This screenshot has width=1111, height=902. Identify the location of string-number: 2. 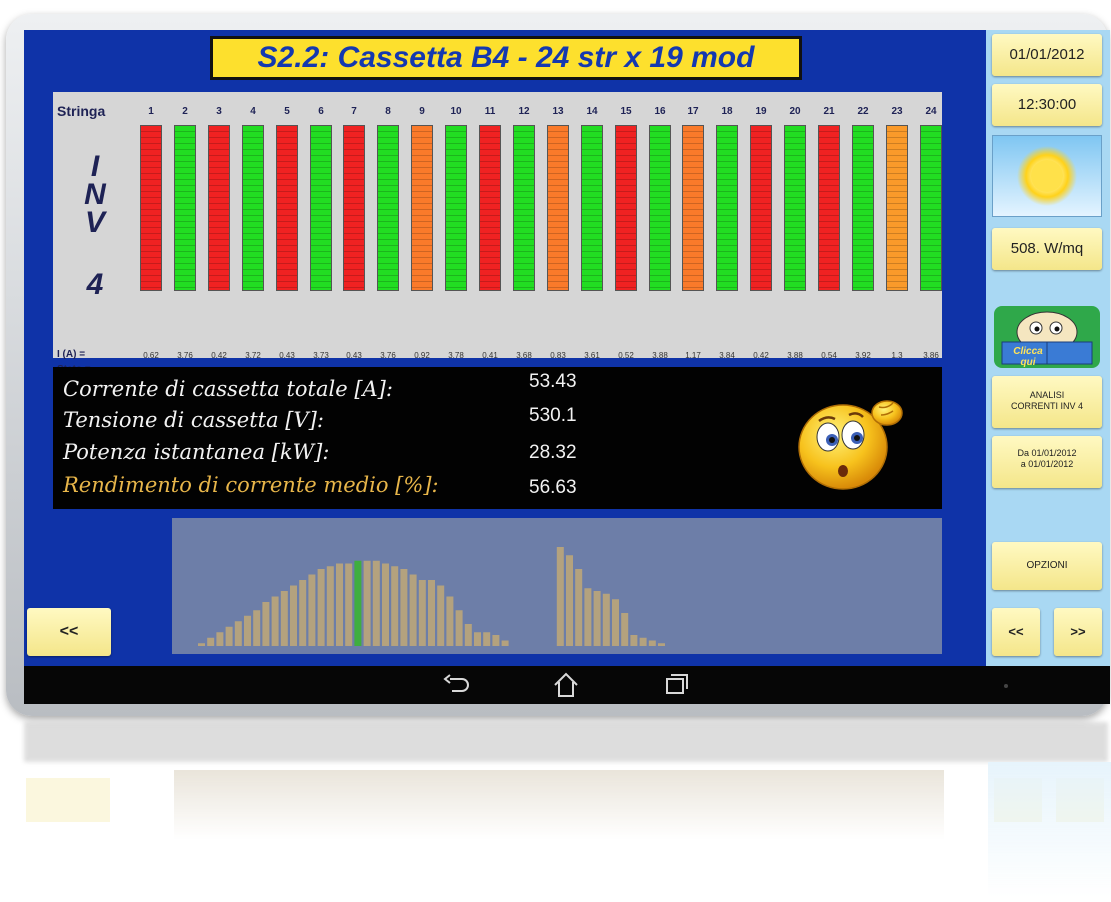
(185, 111).